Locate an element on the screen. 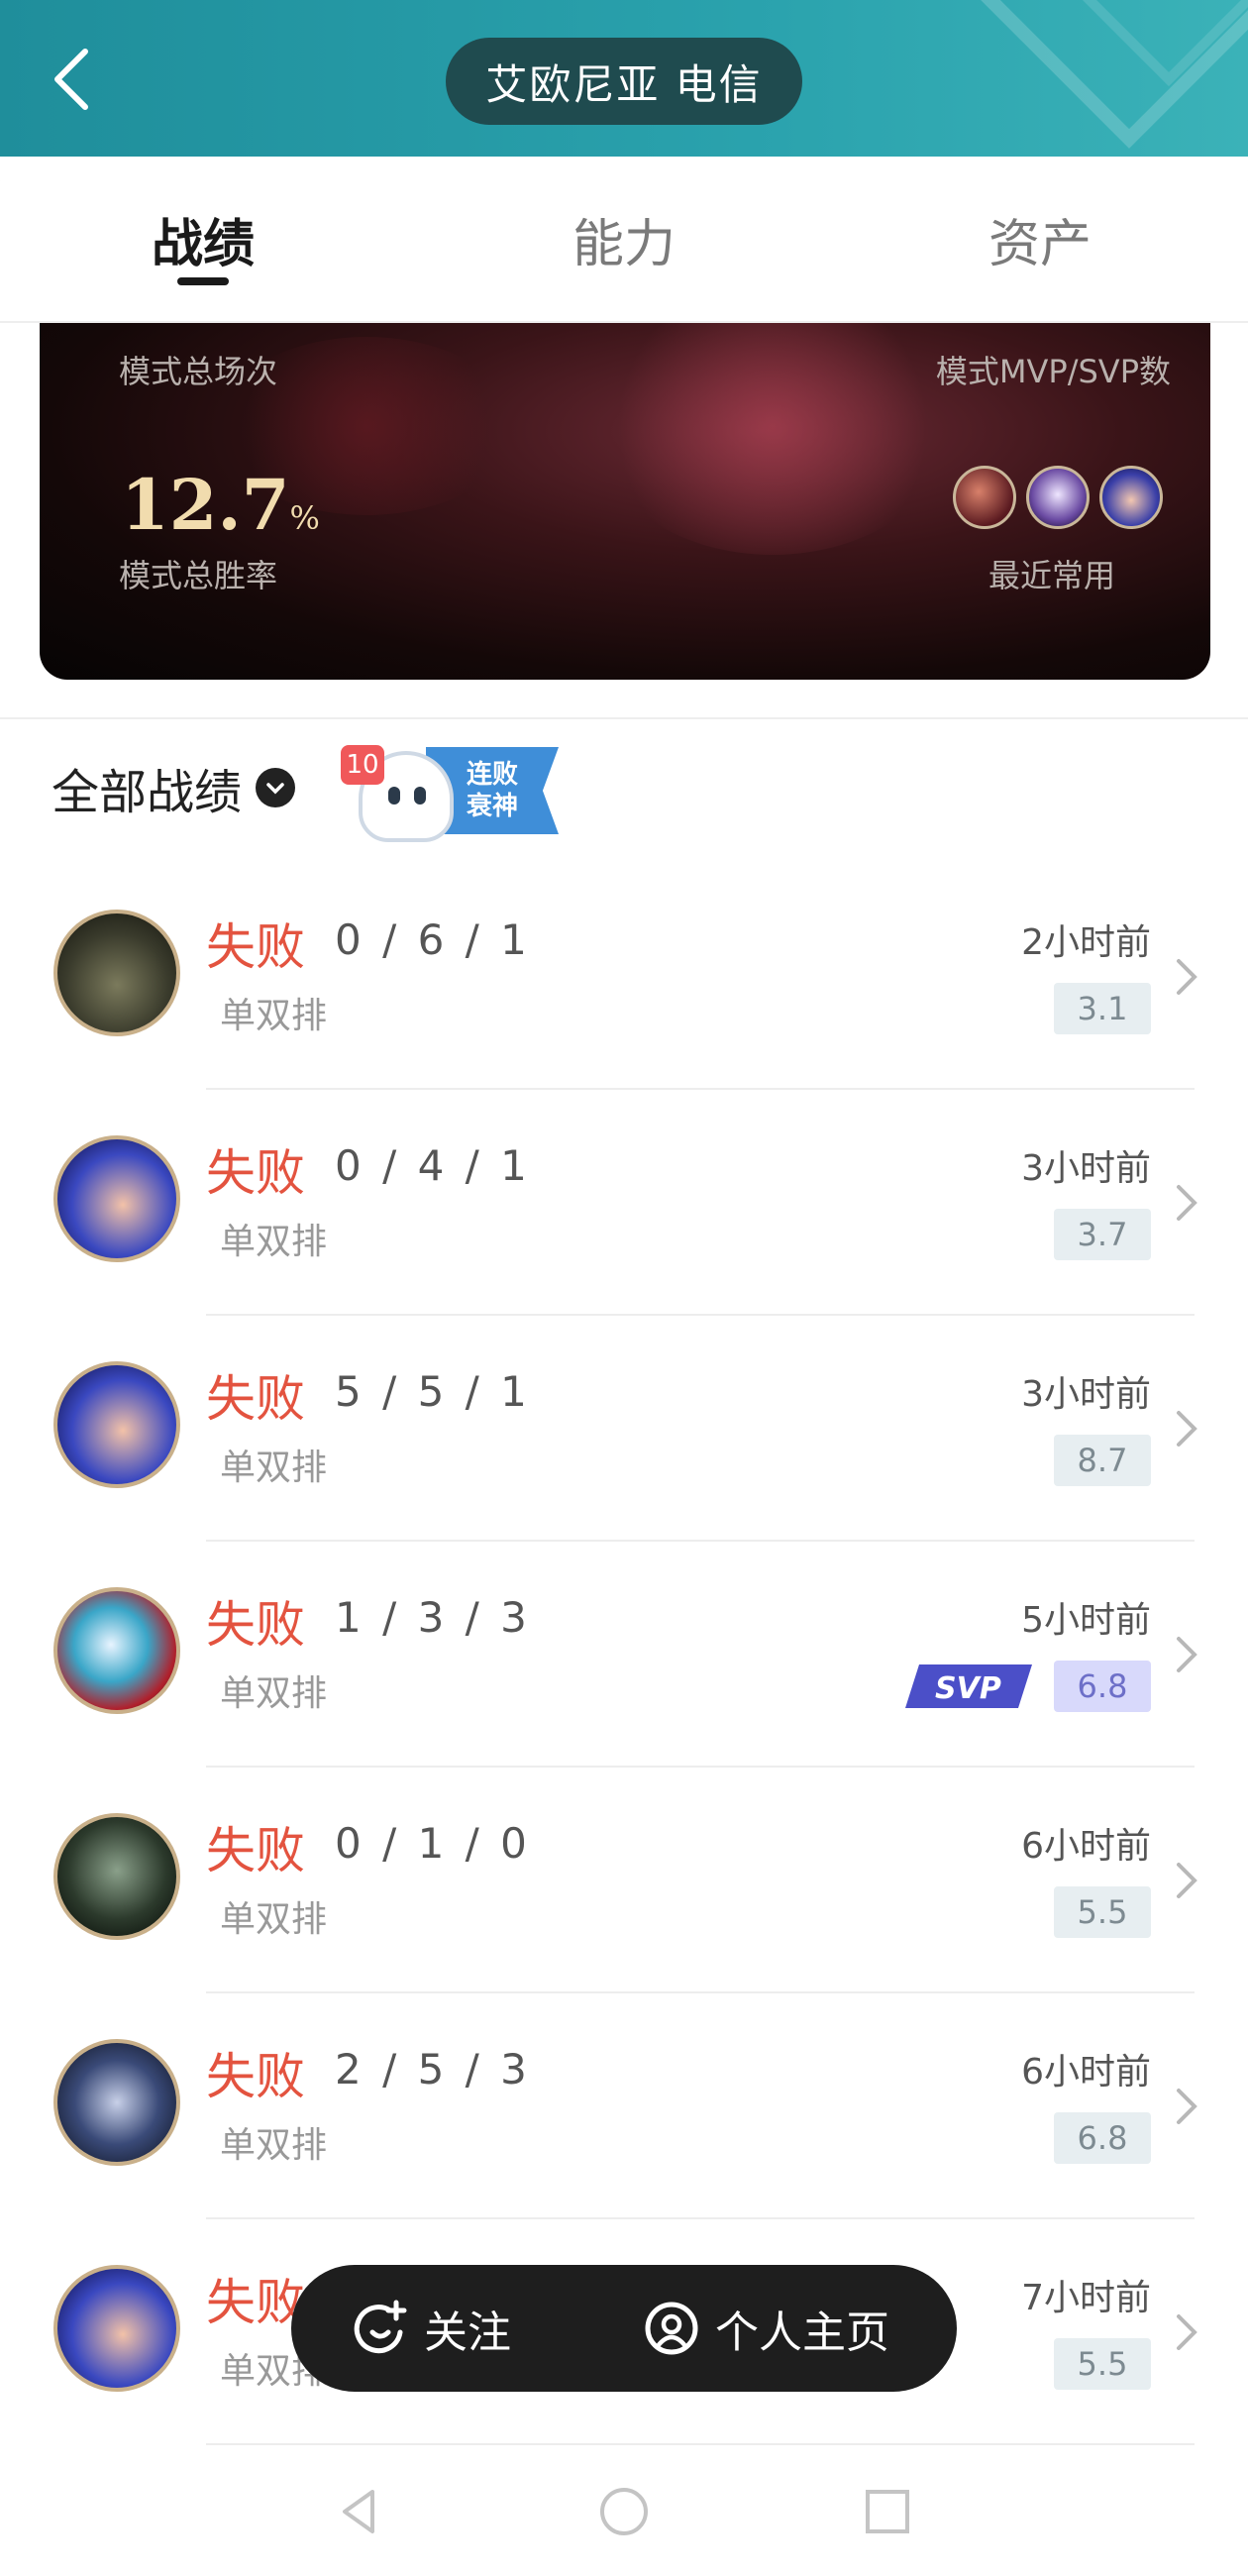 The height and width of the screenshot is (2576, 1248). follow-icon is located at coordinates (380, 2327).